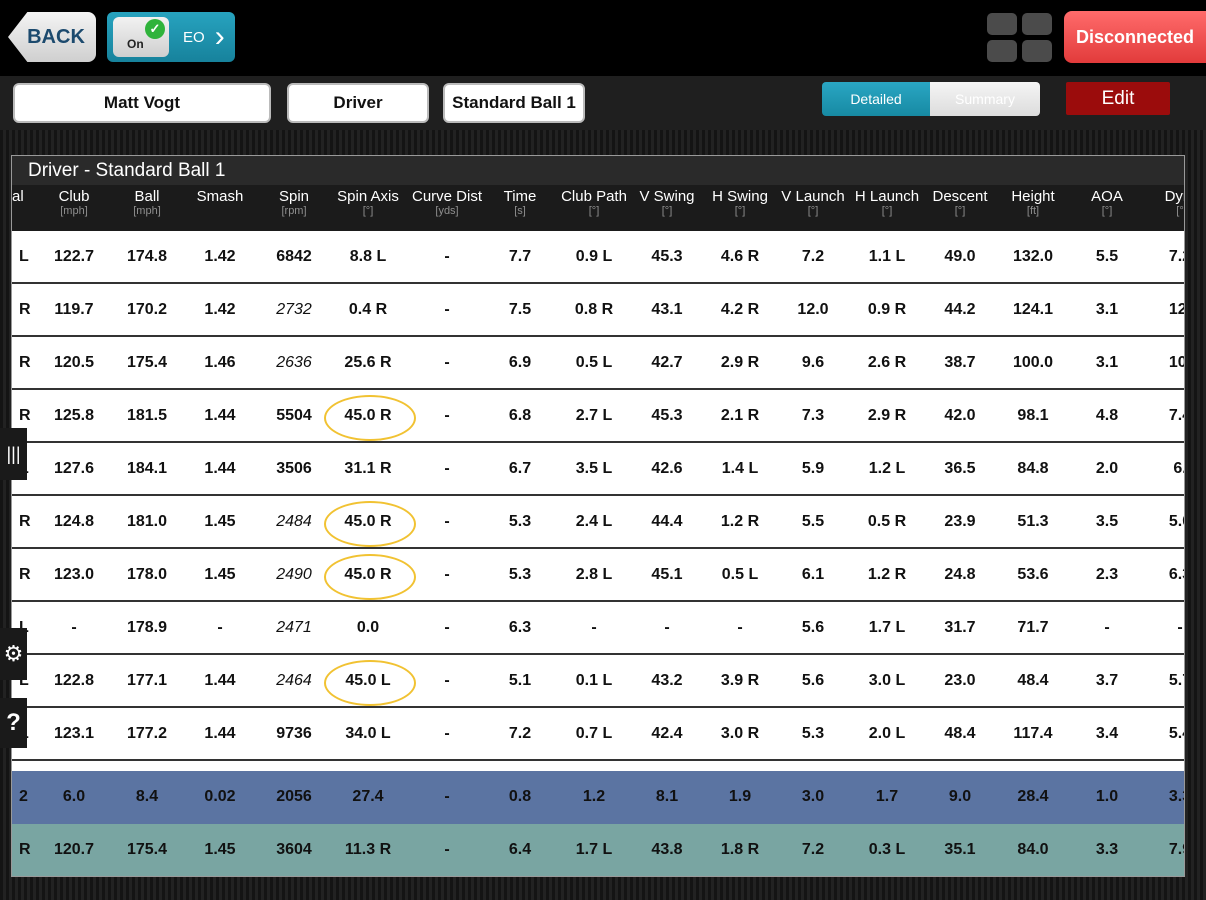  I want to click on help-tab: ?, so click(13, 723).